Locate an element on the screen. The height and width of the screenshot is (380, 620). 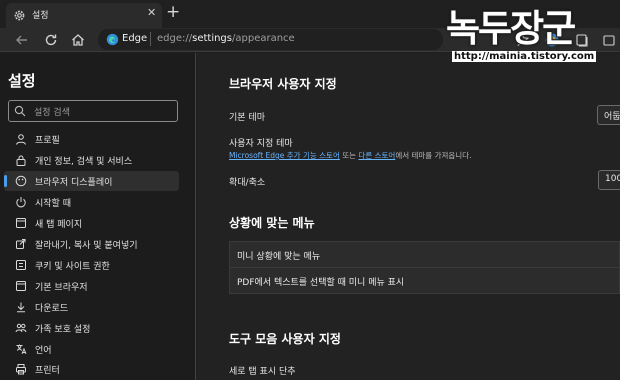
sidebar-item-cookies: 쿠키 및 사이트 권한 is located at coordinates (91, 265).